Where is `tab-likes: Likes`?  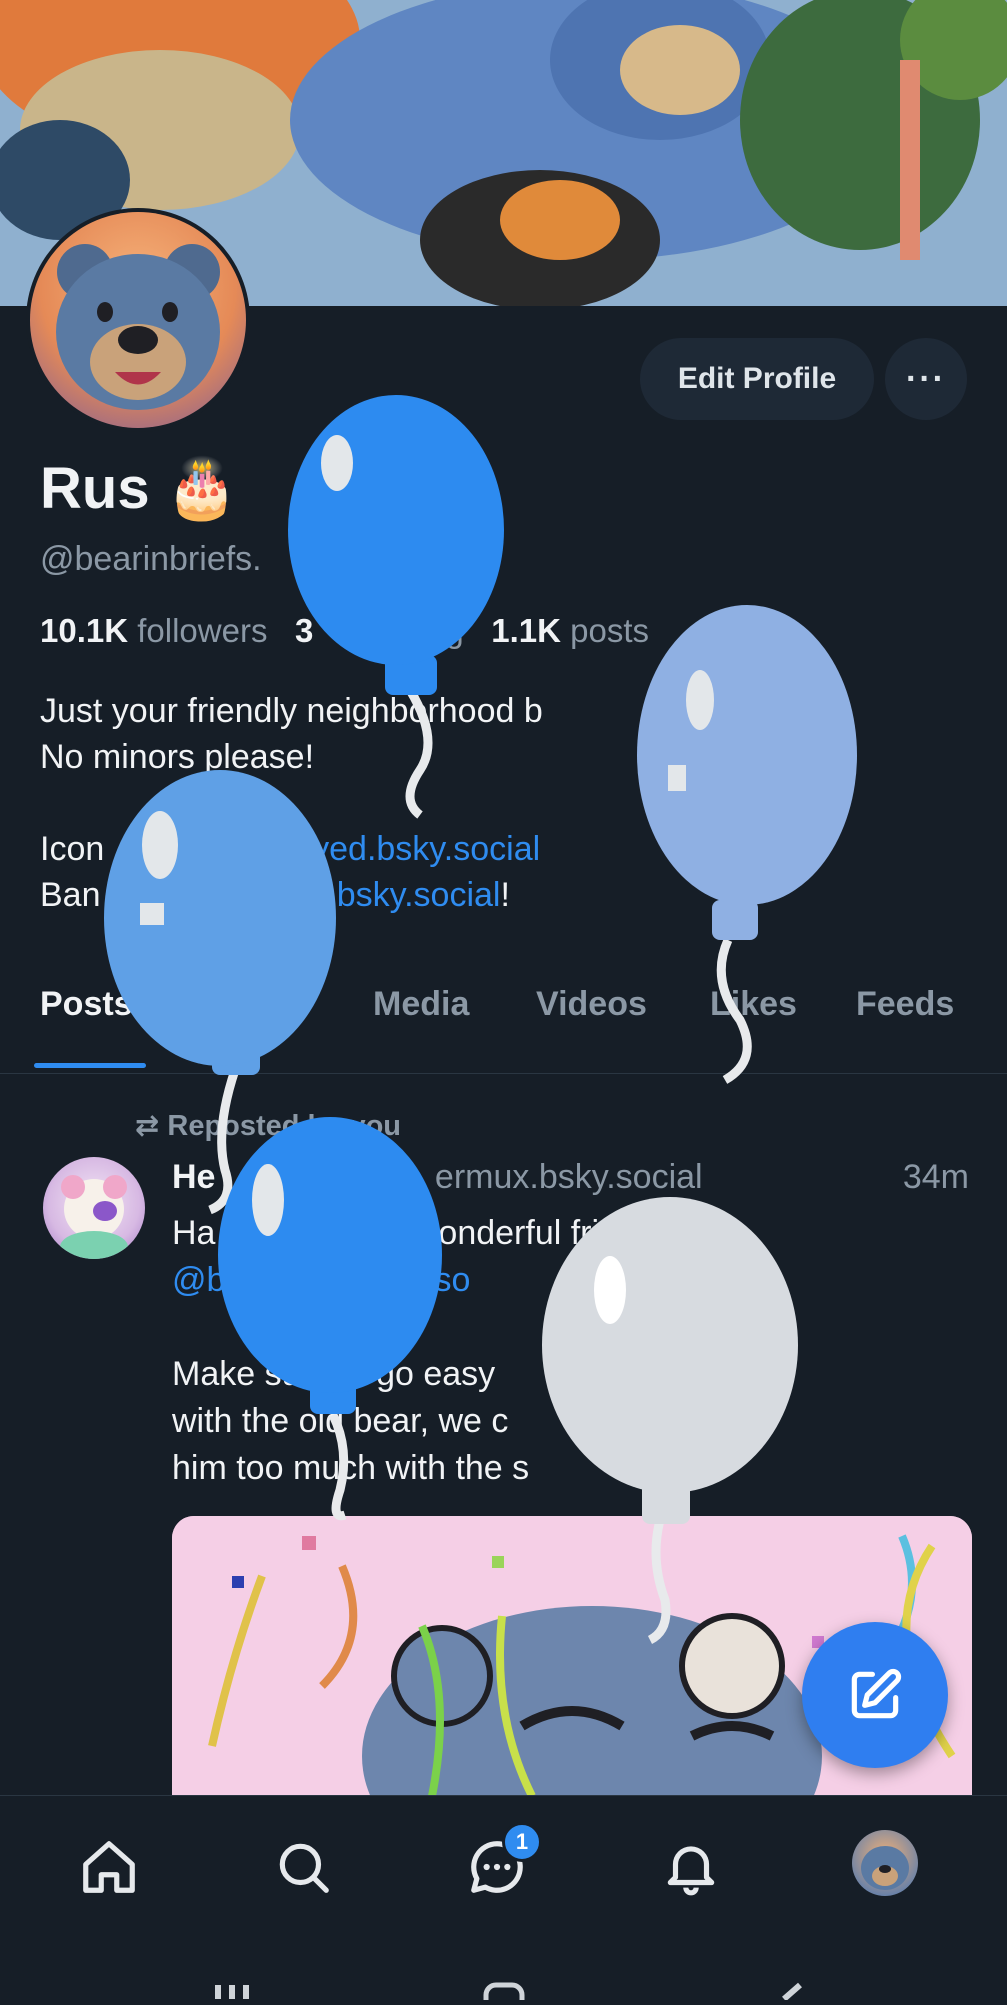 tab-likes: Likes is located at coordinates (753, 1004).